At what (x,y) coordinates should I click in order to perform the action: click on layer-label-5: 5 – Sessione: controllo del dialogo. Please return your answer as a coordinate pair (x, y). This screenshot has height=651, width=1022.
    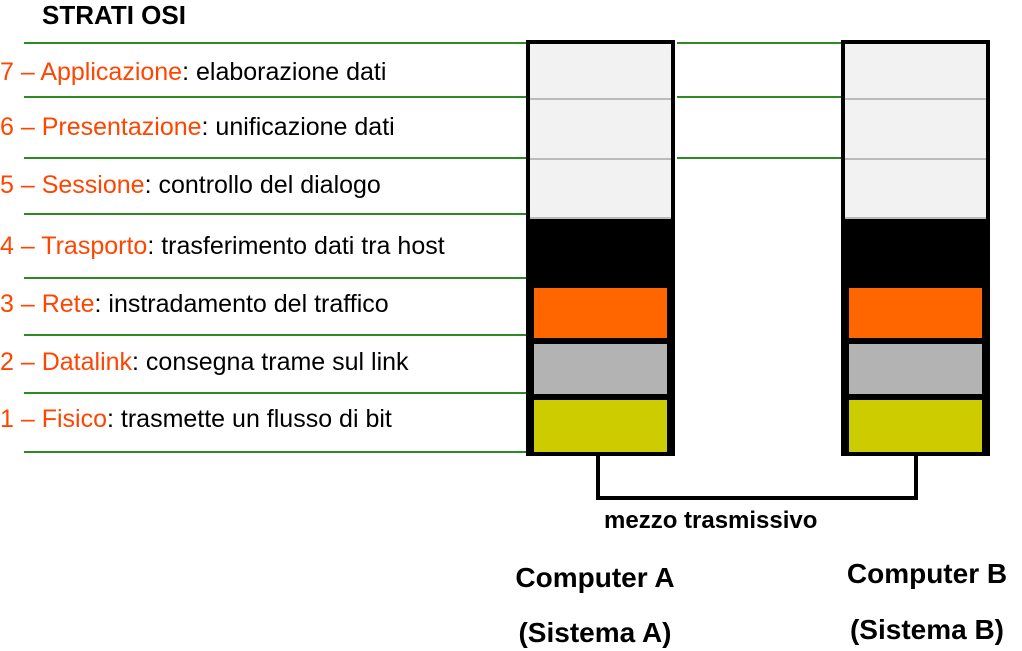
    Looking at the image, I should click on (190, 185).